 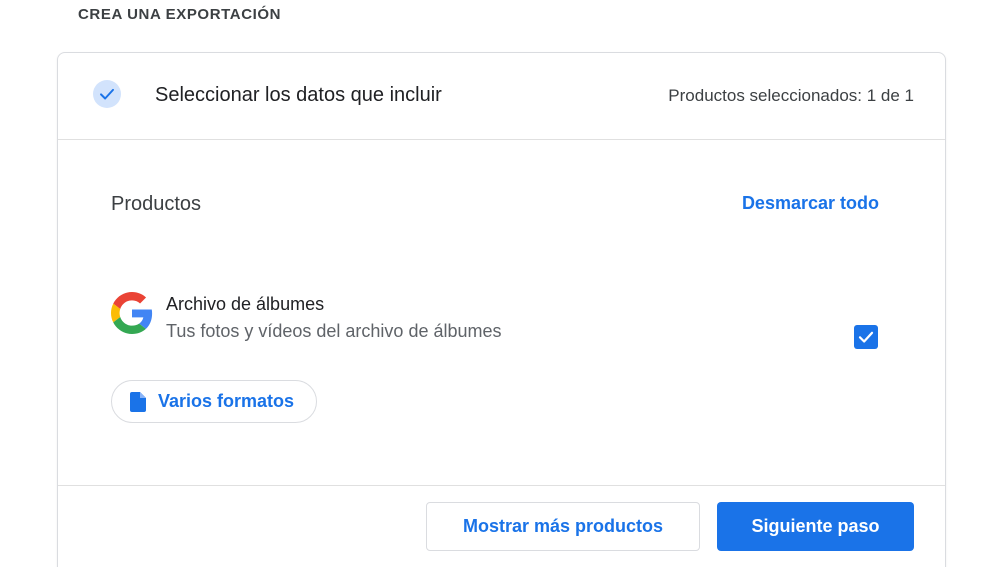 What do you see at coordinates (138, 401) in the screenshot?
I see `file-icon` at bounding box center [138, 401].